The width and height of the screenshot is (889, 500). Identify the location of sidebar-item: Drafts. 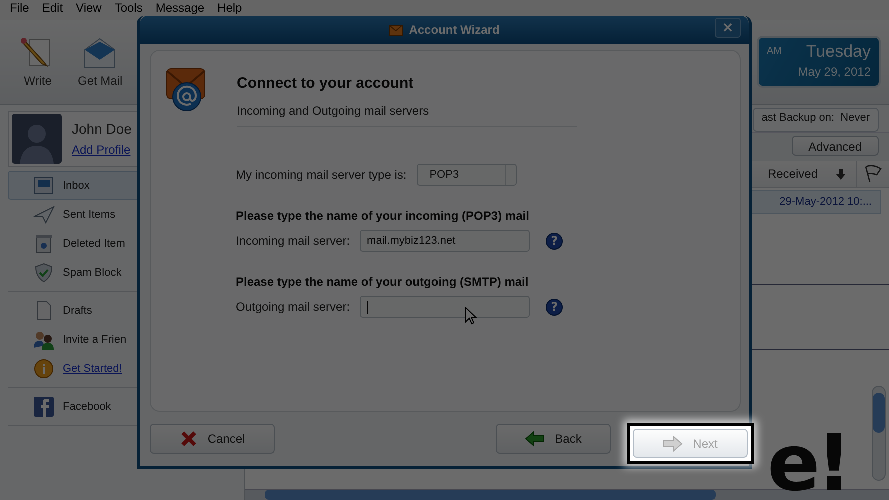
(122, 310).